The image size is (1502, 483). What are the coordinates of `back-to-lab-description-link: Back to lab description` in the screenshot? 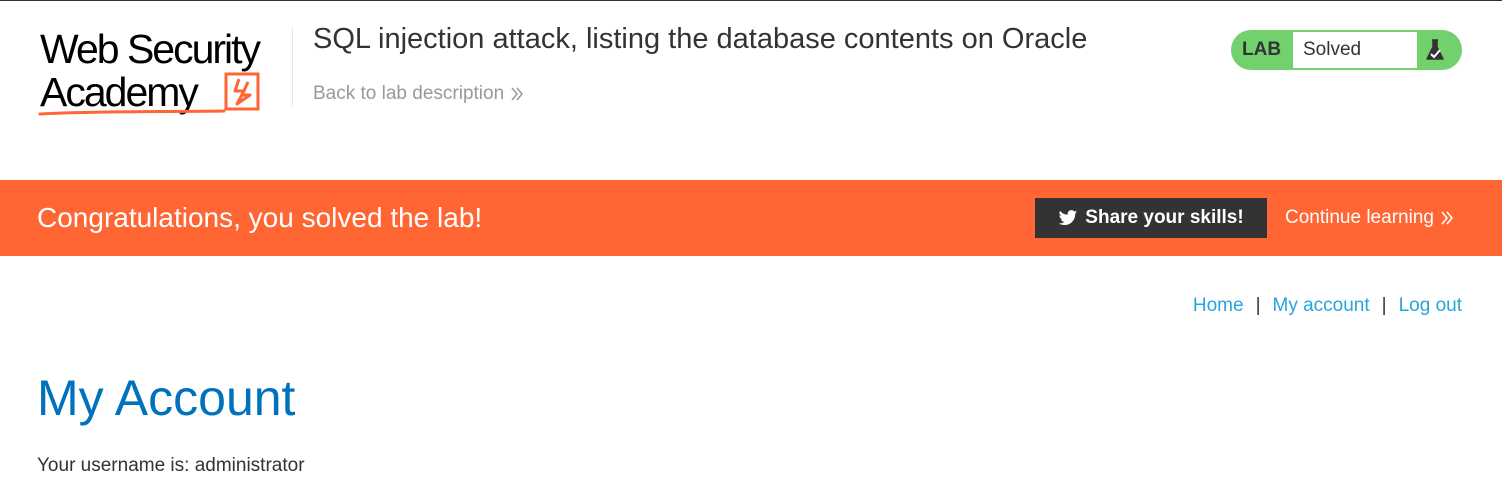 It's located at (418, 94).